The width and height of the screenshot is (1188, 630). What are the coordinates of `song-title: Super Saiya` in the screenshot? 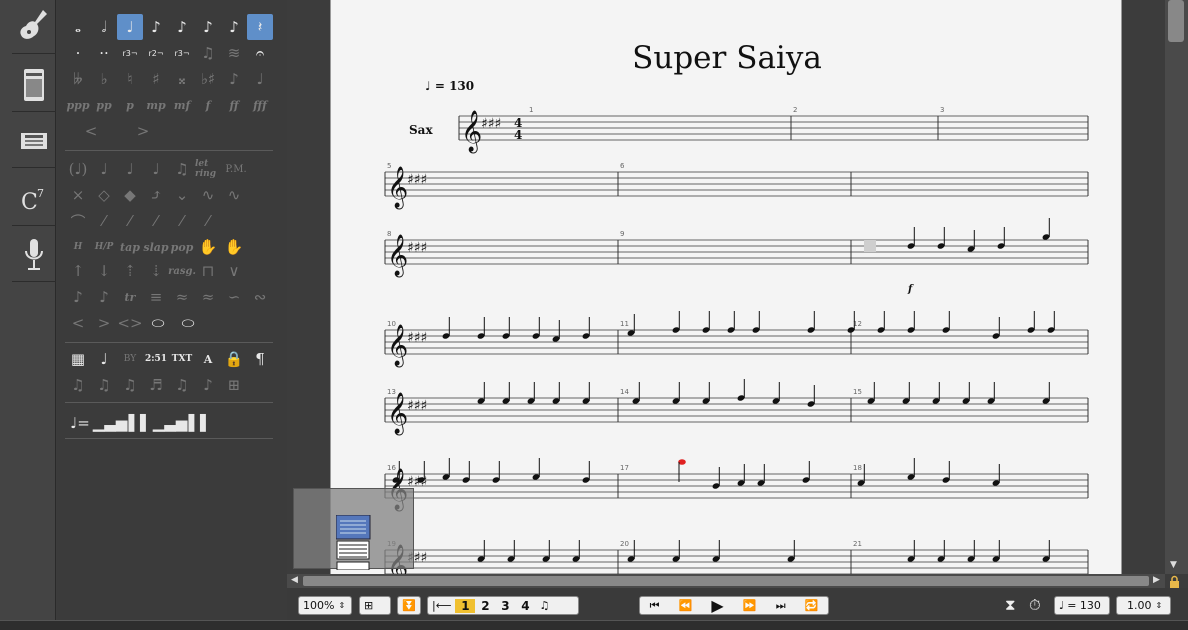 It's located at (727, 58).